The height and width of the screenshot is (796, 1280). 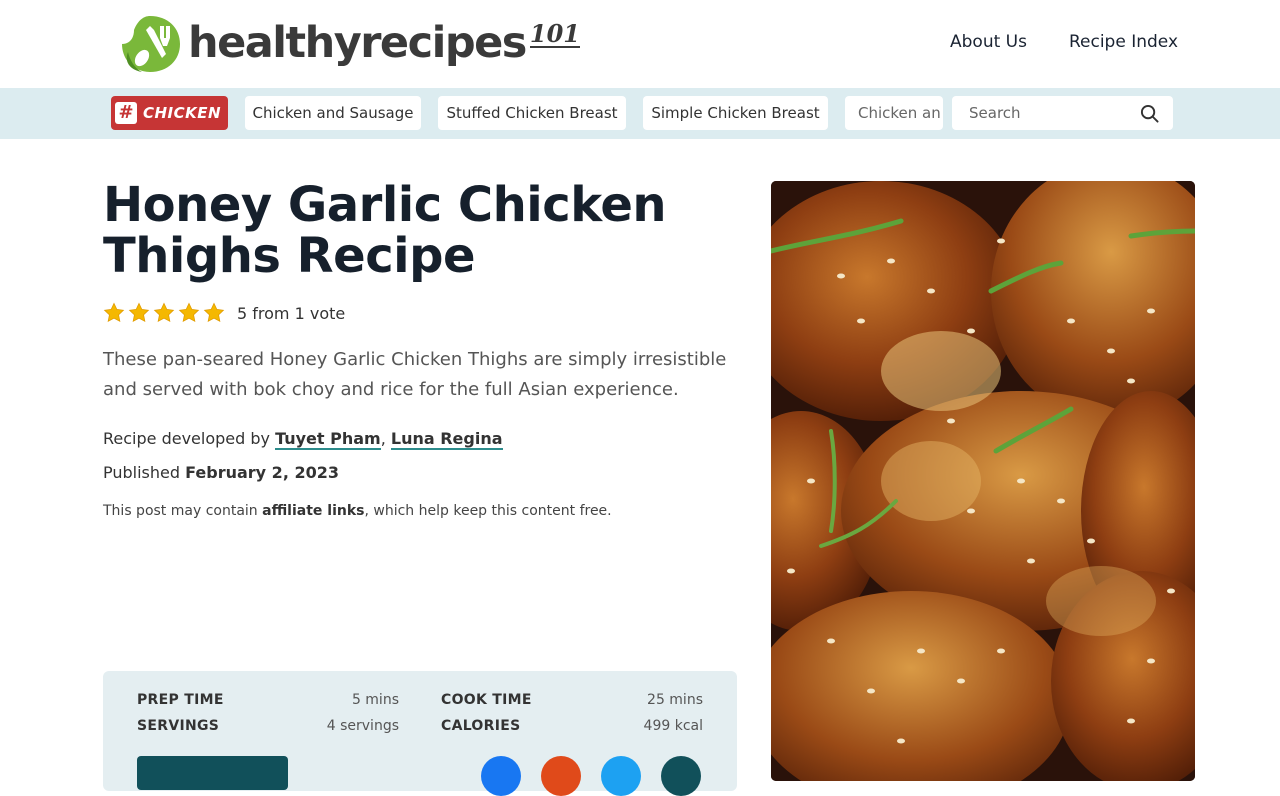 I want to click on star-rating, so click(x=164, y=313).